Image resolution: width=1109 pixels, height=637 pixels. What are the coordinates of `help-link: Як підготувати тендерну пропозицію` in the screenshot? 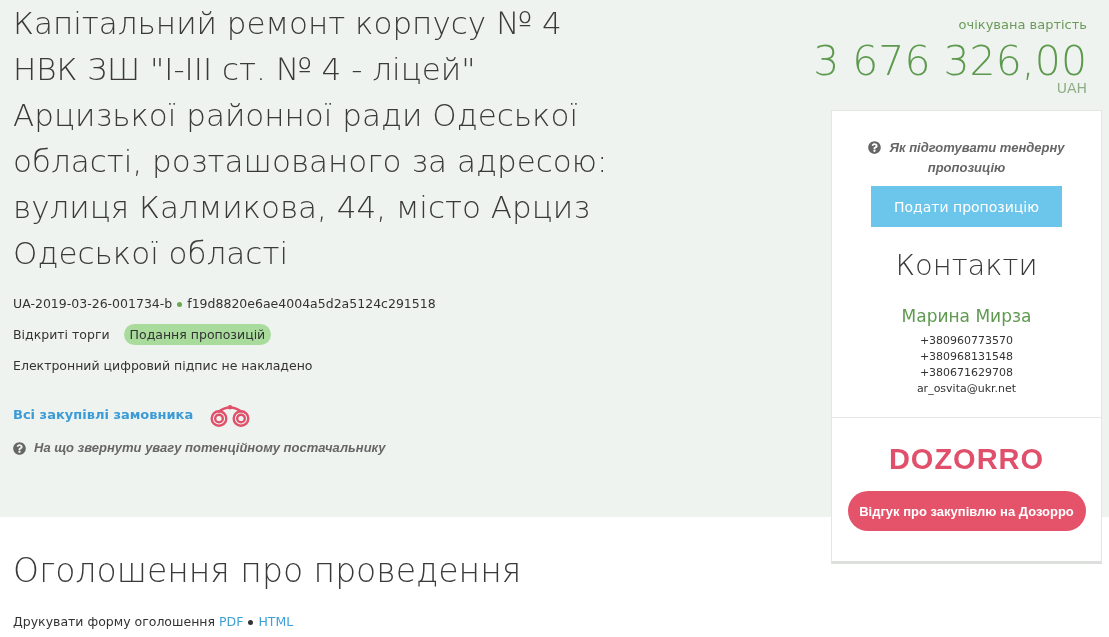 It's located at (966, 158).